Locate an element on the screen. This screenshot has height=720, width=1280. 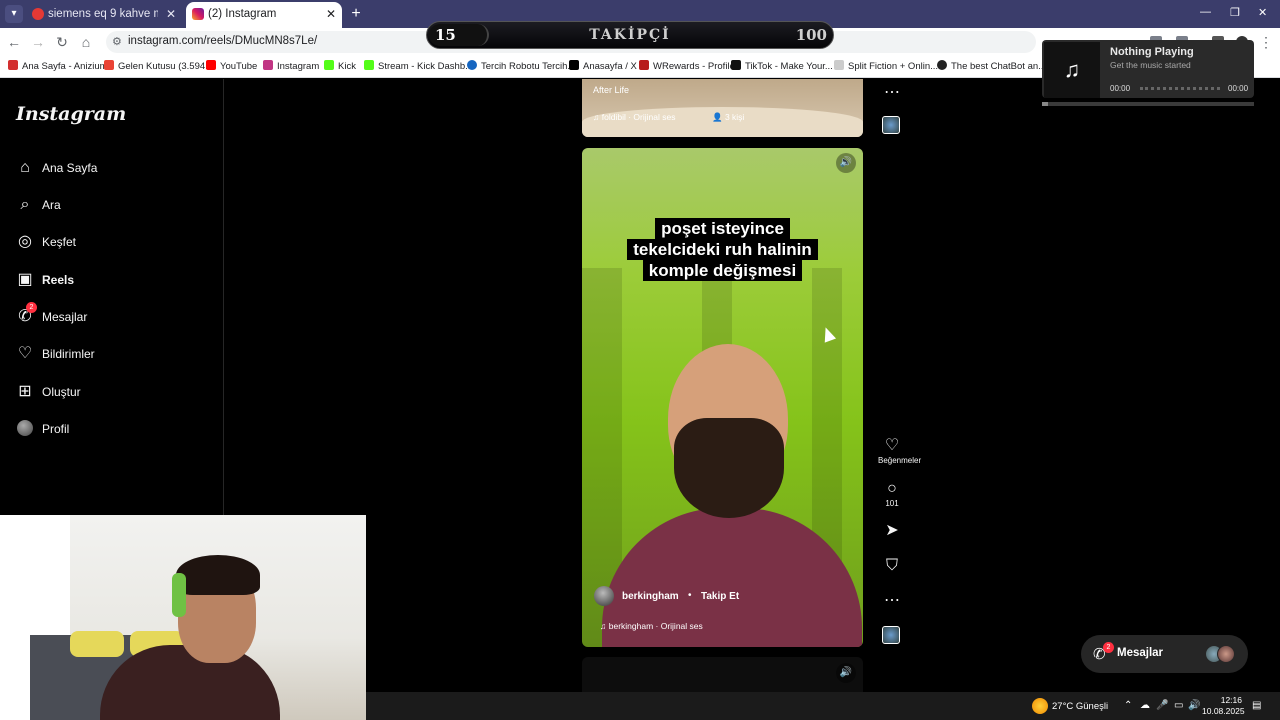
reel-previous-people: 👤 3 kişi is located at coordinates (728, 117).